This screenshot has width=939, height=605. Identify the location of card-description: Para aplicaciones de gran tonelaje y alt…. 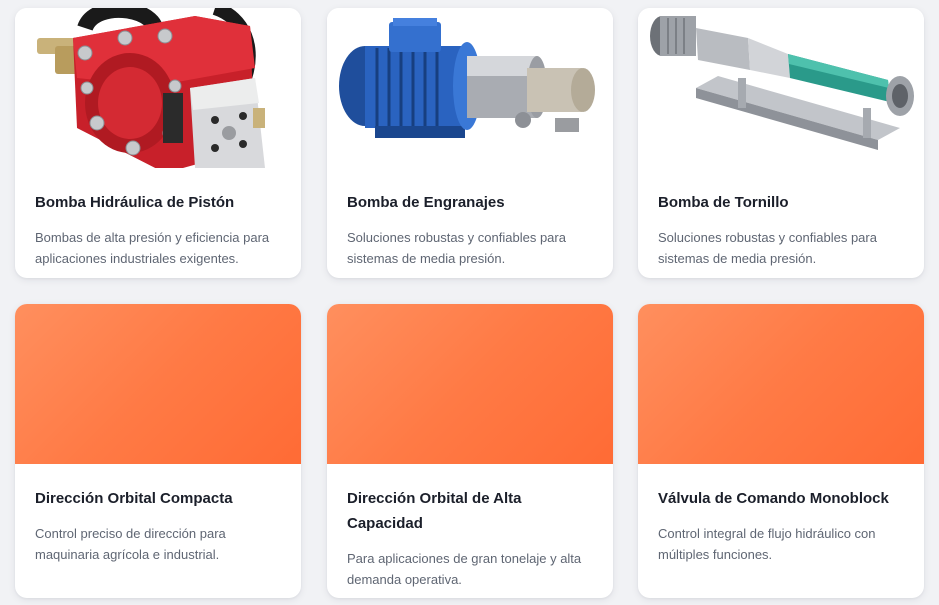
(464, 569).